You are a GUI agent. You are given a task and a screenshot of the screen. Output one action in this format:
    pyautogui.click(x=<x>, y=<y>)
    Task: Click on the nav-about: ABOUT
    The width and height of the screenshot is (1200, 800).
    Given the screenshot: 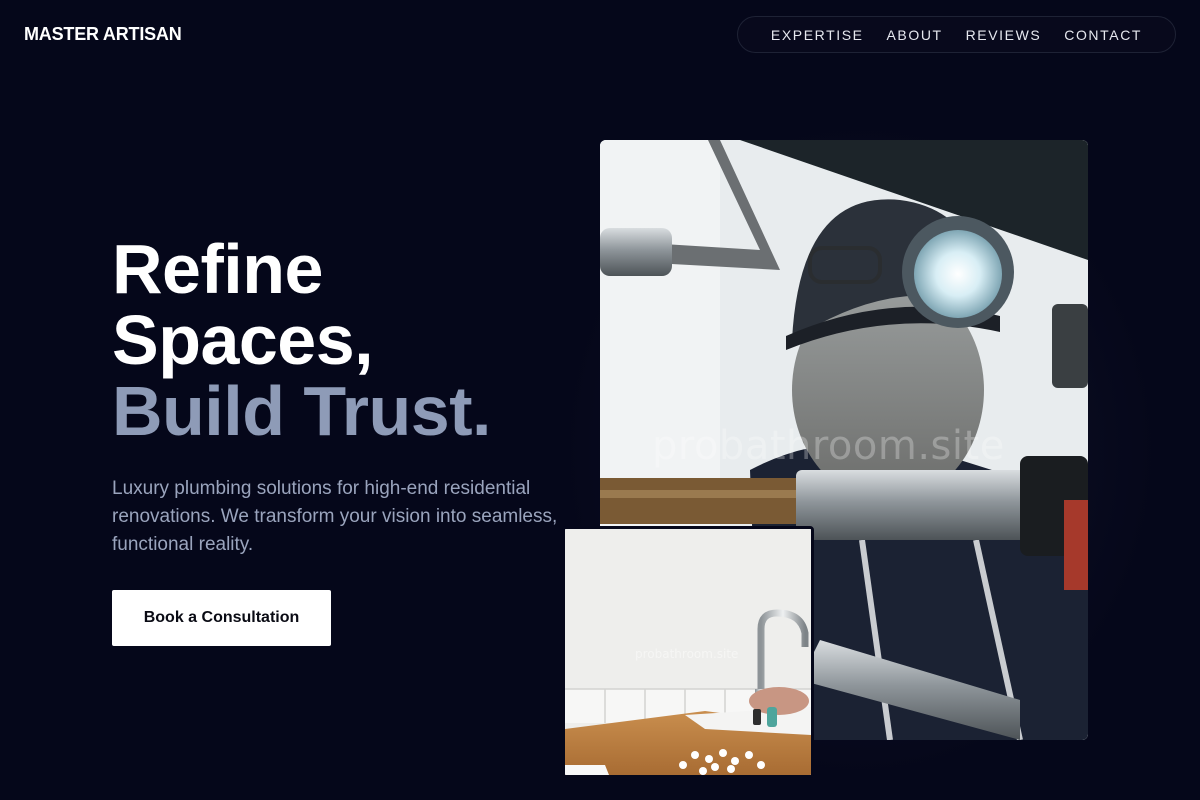 What is the action you would take?
    pyautogui.click(x=914, y=35)
    